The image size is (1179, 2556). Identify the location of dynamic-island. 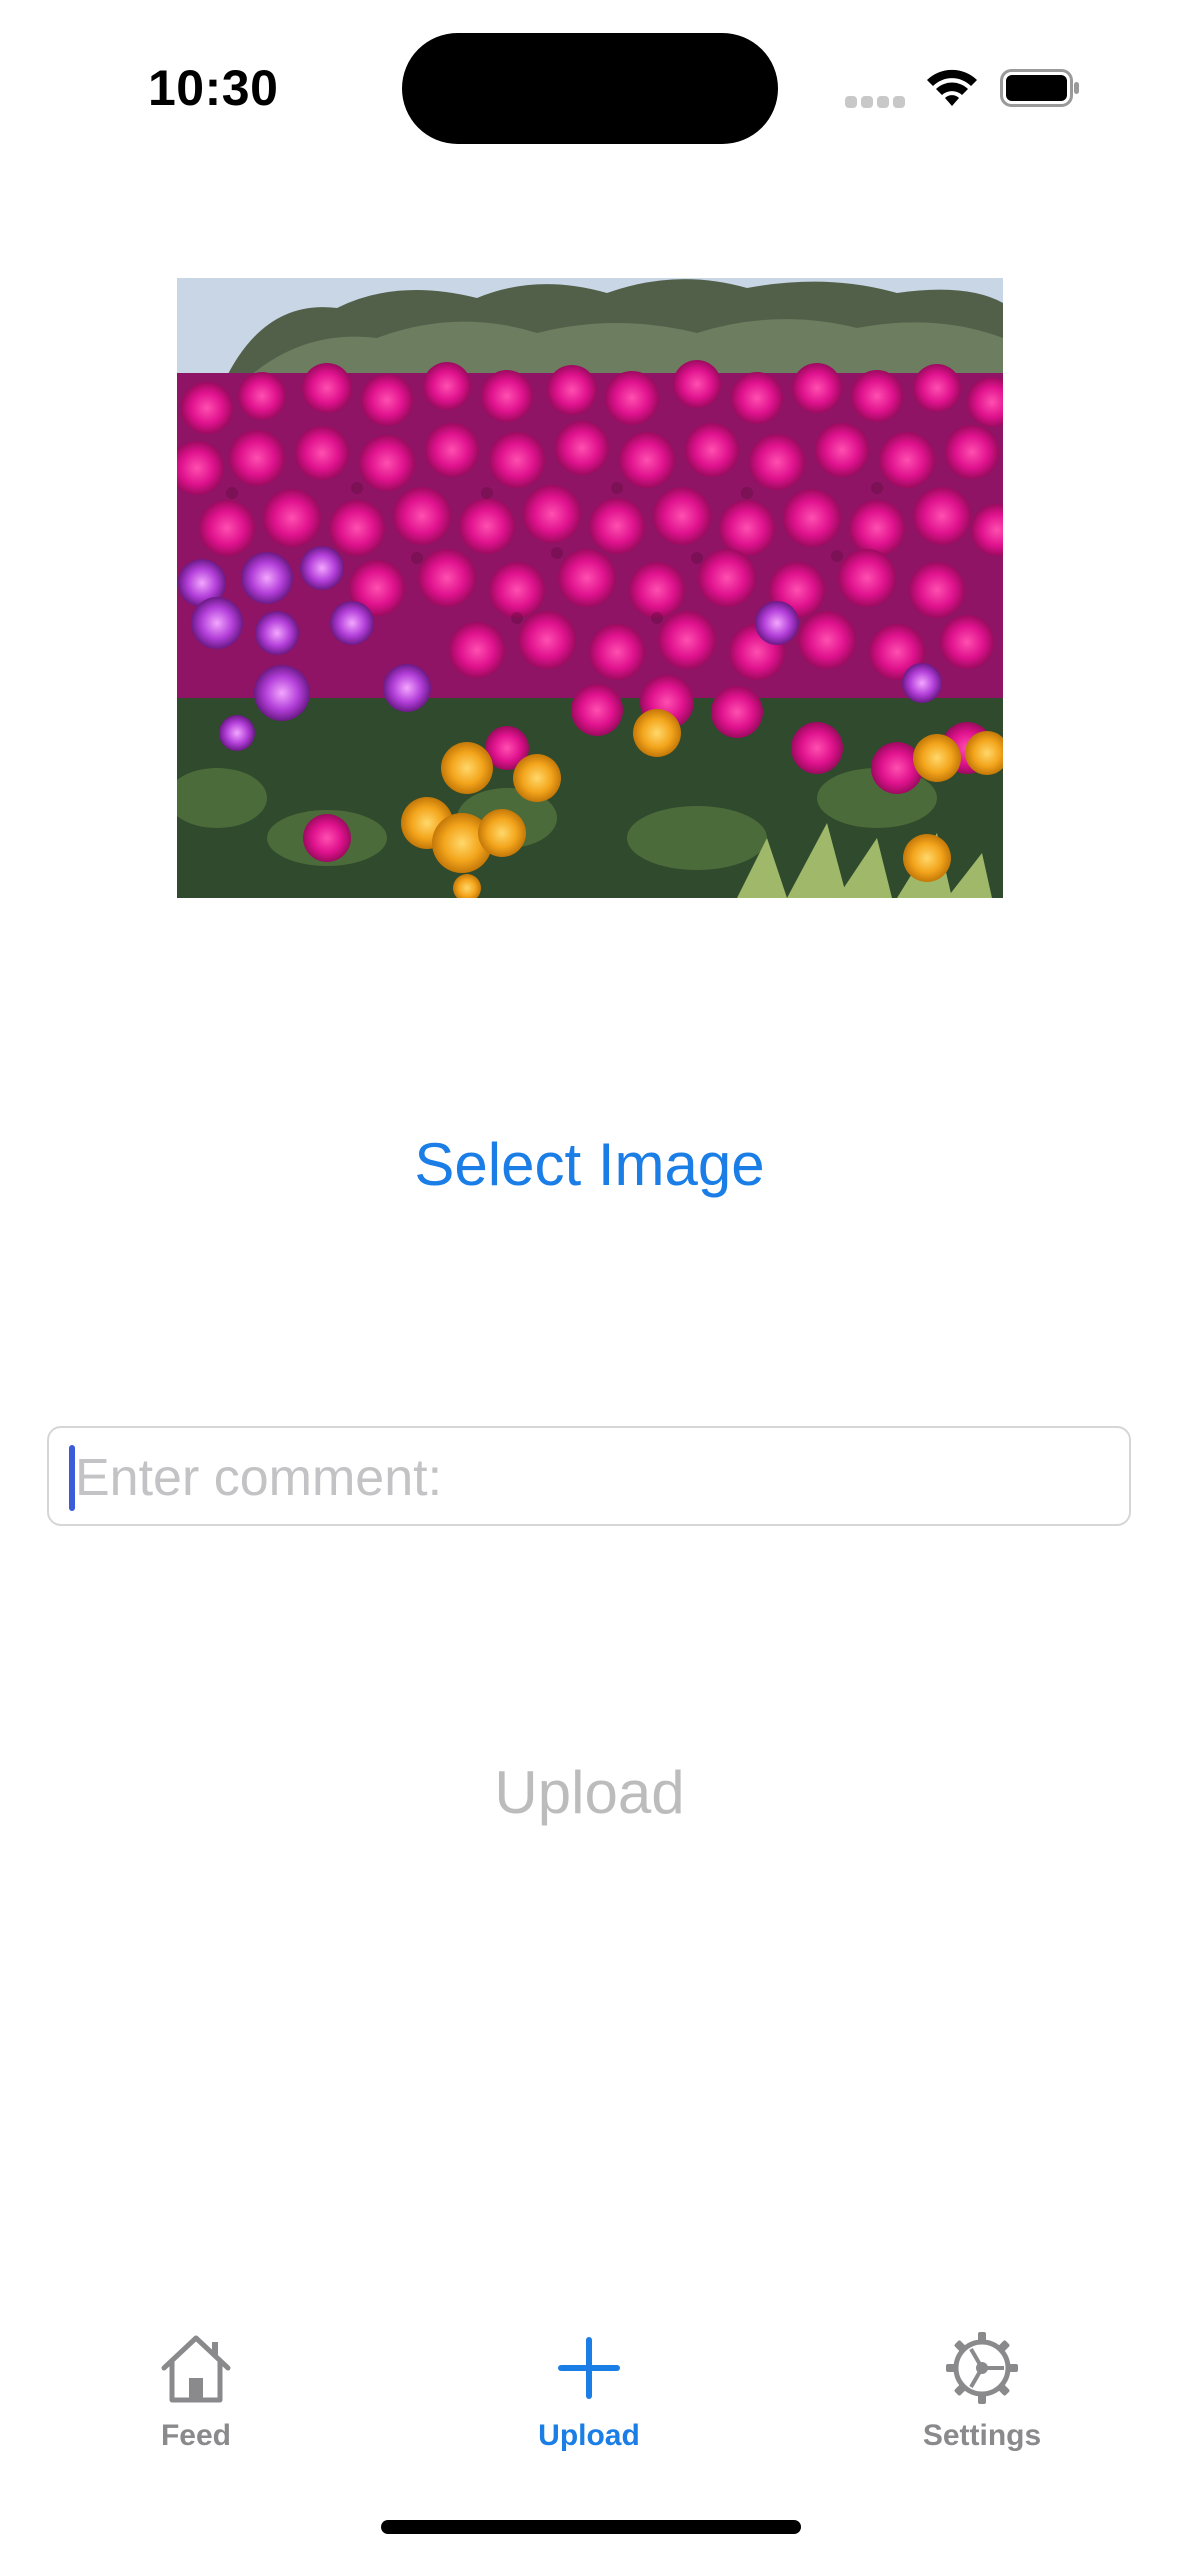
(590, 88).